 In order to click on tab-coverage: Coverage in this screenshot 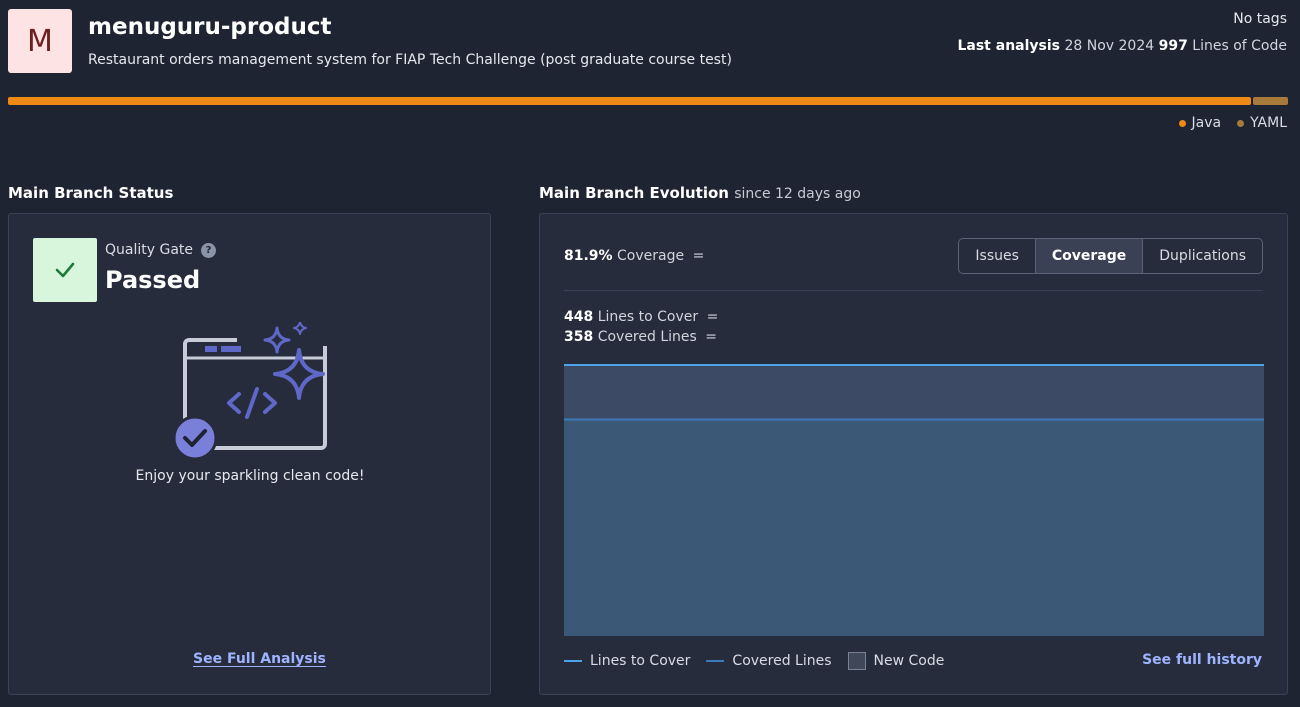, I will do `click(1089, 256)`.